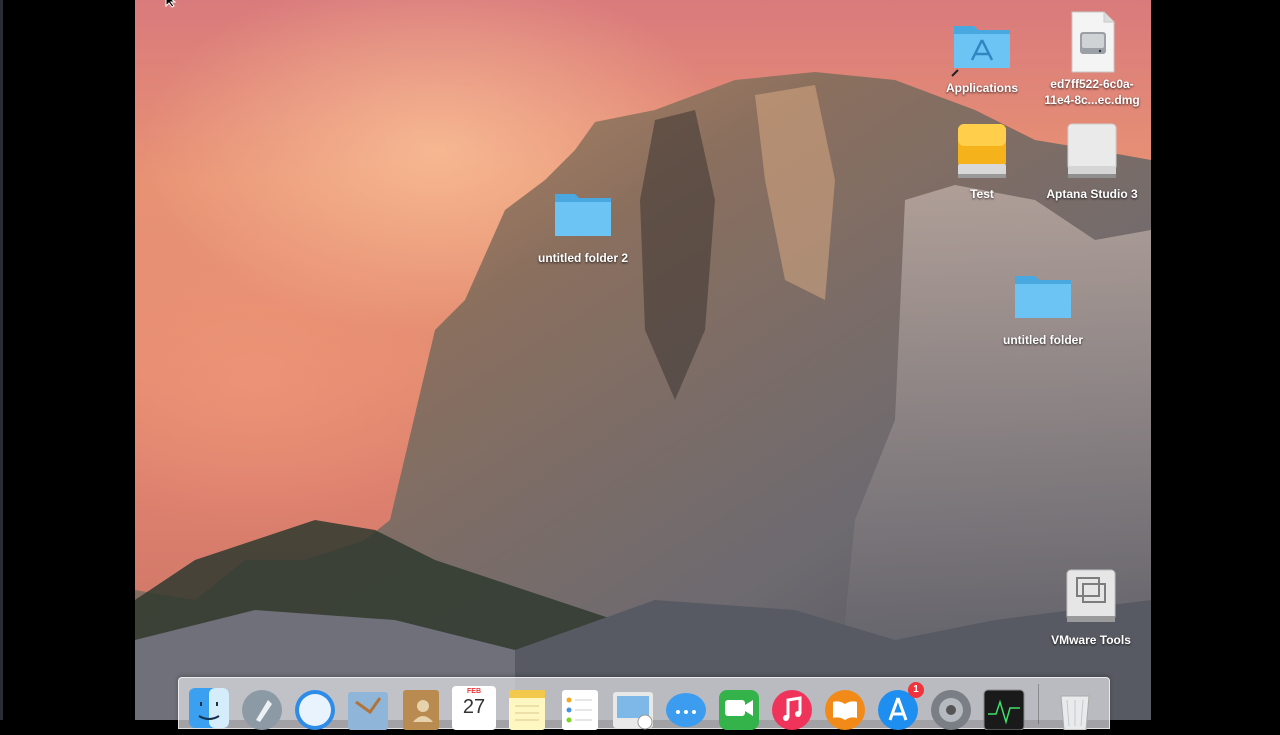 Image resolution: width=1280 pixels, height=735 pixels. I want to click on activity-monitor-icon, so click(1004, 708).